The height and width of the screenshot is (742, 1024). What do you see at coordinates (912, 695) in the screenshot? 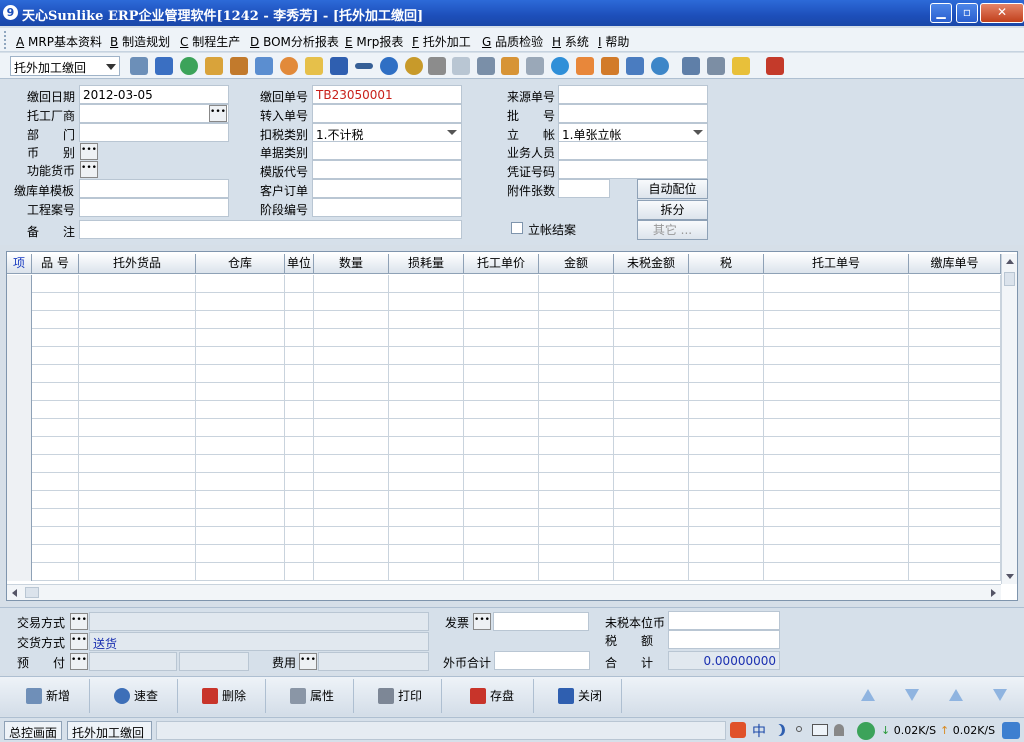
I see `nav-prev-icon` at bounding box center [912, 695].